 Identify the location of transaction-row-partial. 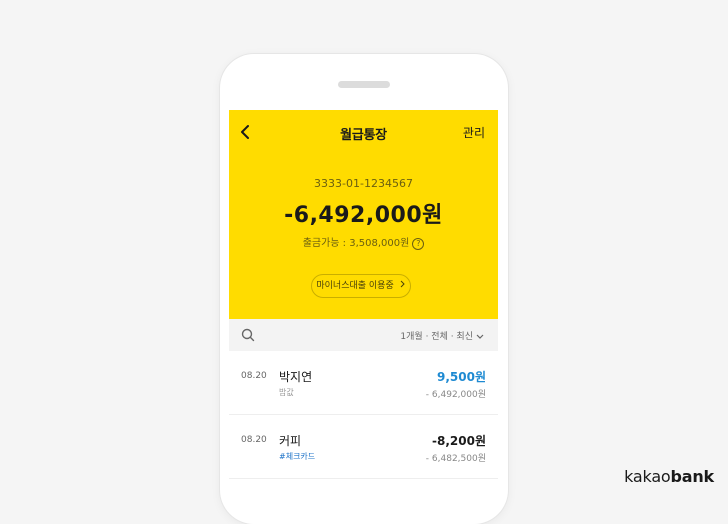
(363, 489).